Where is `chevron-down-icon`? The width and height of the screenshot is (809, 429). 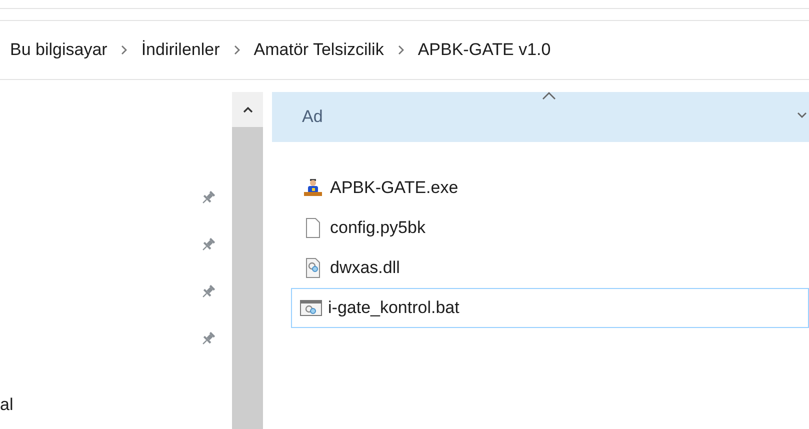
chevron-down-icon is located at coordinates (802, 115).